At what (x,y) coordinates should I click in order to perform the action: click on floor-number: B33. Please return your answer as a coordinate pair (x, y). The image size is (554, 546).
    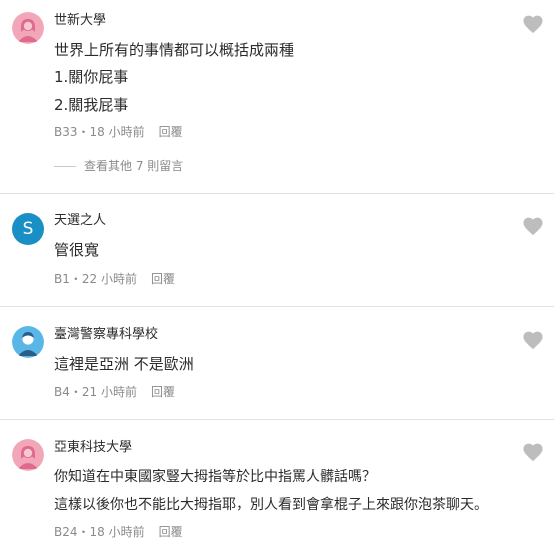
    Looking at the image, I should click on (66, 132).